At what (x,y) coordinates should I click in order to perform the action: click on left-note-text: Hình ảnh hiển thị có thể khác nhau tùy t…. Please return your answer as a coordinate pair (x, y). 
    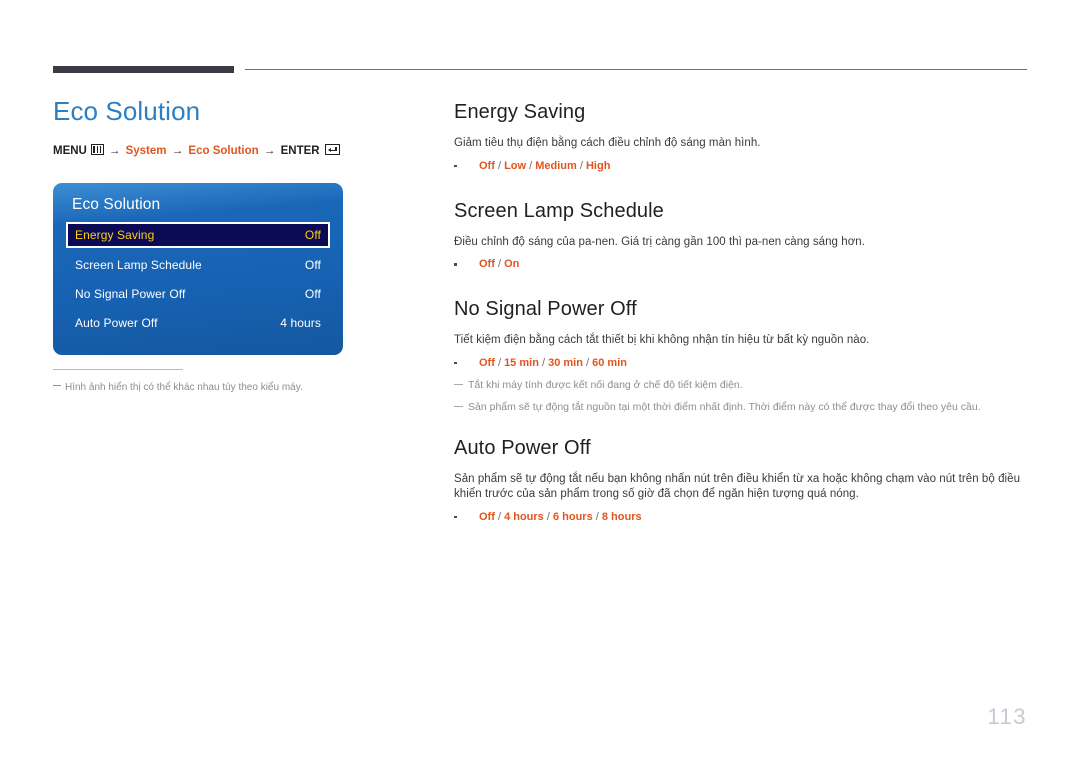
    Looking at the image, I should click on (184, 387).